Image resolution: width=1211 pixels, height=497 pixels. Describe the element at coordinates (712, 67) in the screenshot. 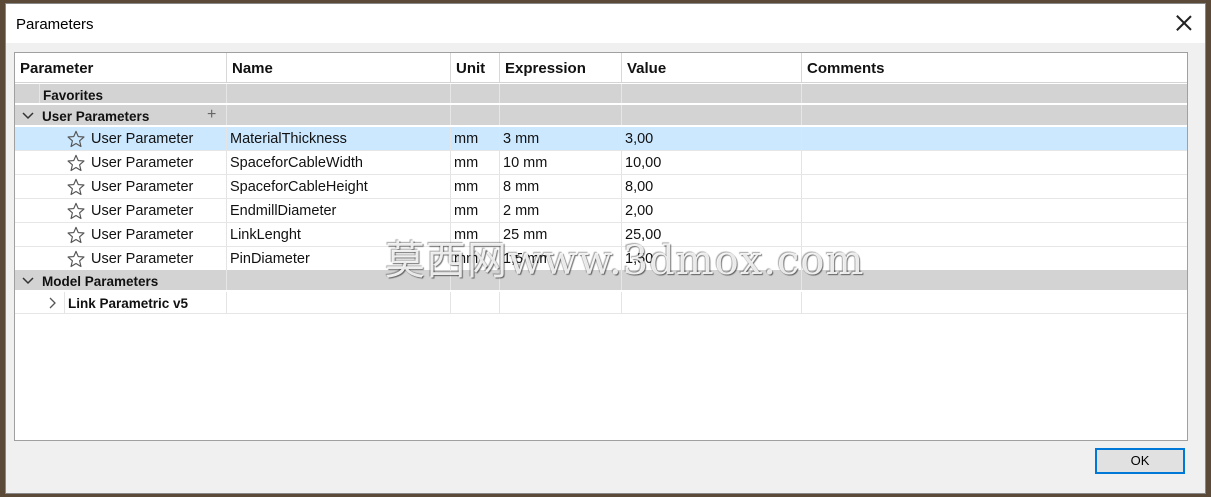

I see `column-header-value: Value` at that location.